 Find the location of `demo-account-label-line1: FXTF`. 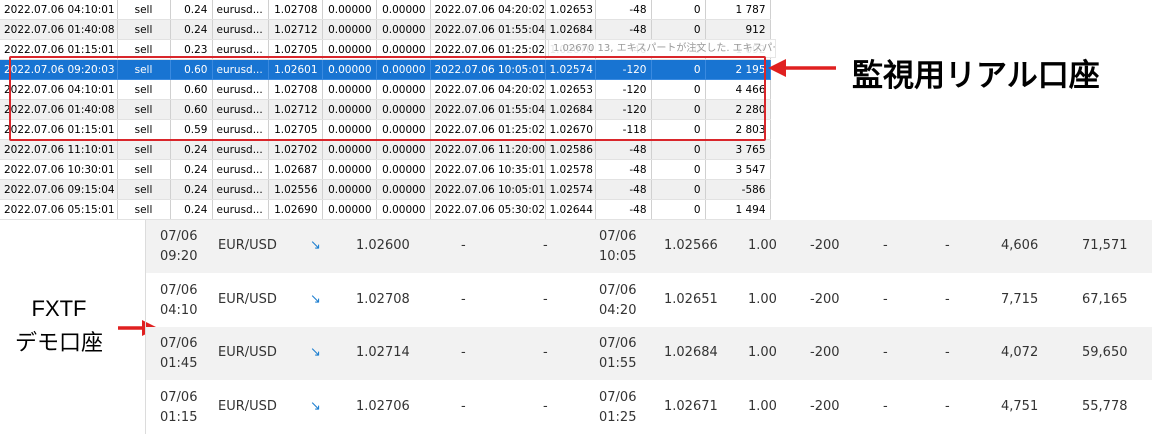

demo-account-label-line1: FXTF is located at coordinates (59, 308).